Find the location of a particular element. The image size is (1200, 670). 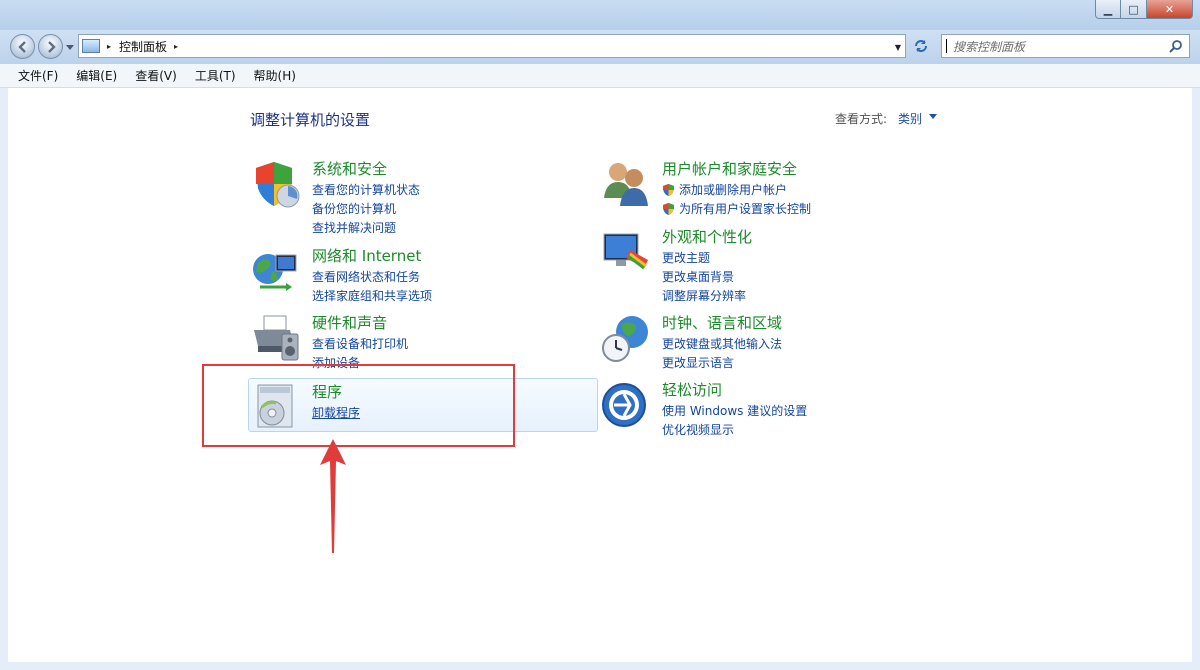

refresh-icon is located at coordinates (921, 46).